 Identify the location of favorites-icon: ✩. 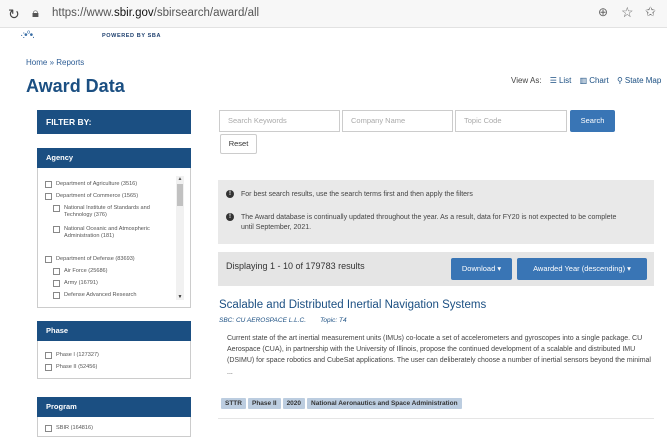
(650, 12).